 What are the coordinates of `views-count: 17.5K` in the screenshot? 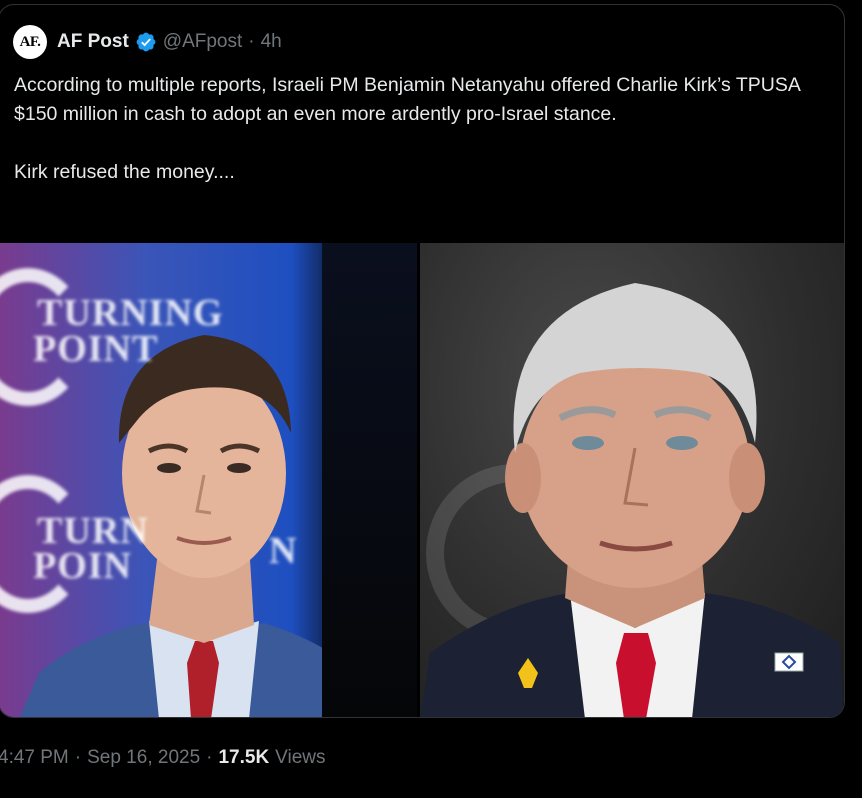 It's located at (244, 757).